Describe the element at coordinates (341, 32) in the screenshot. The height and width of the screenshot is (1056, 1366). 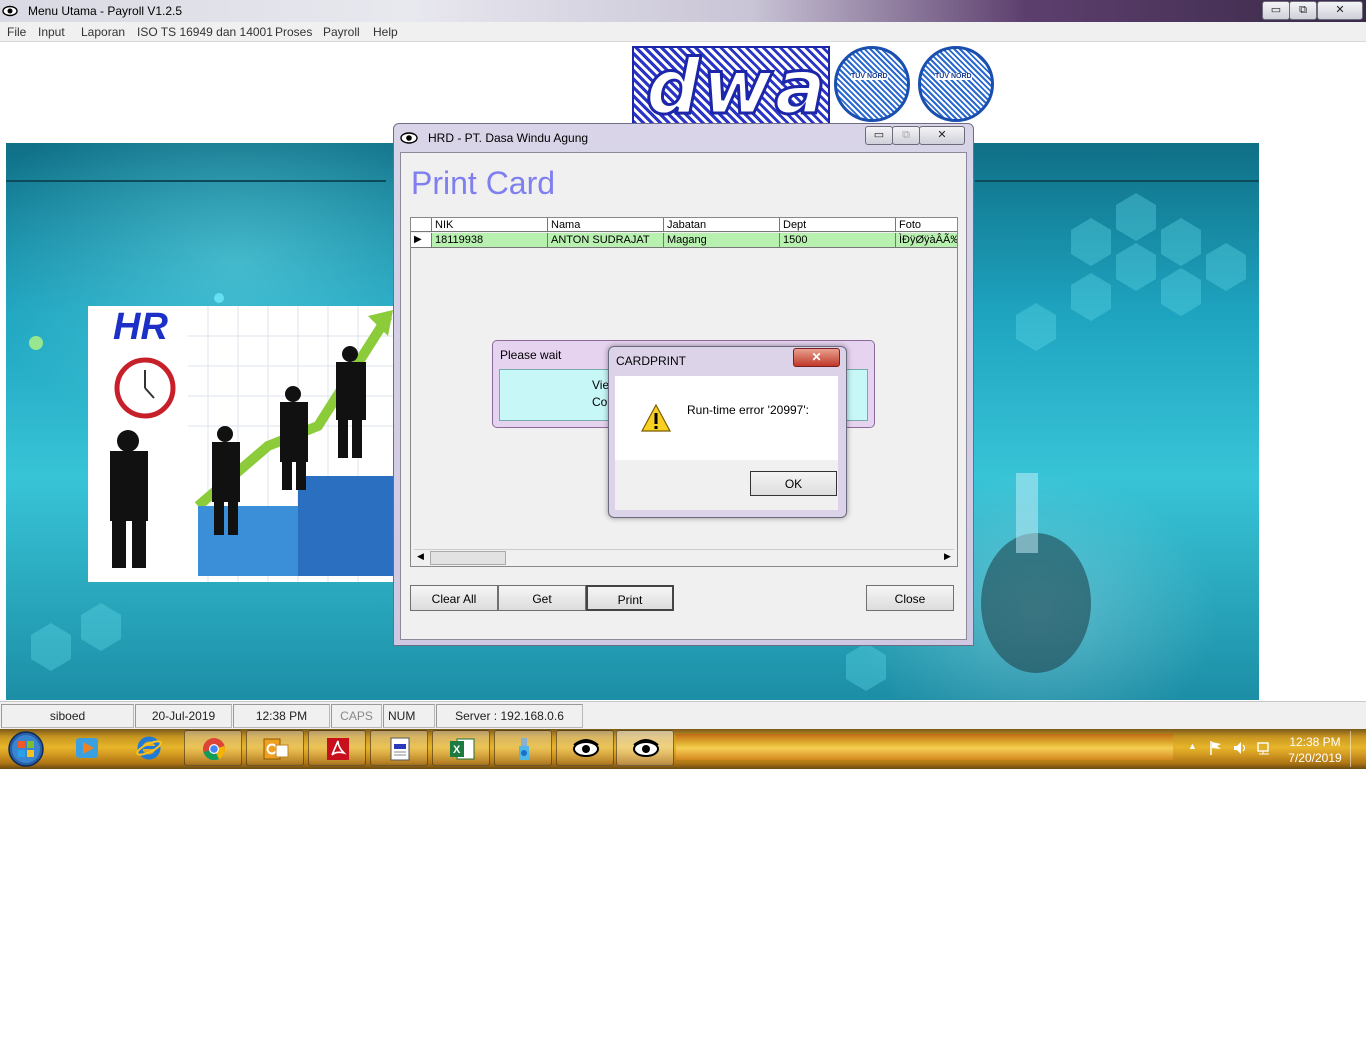
I see `menu-payroll: Payroll` at that location.